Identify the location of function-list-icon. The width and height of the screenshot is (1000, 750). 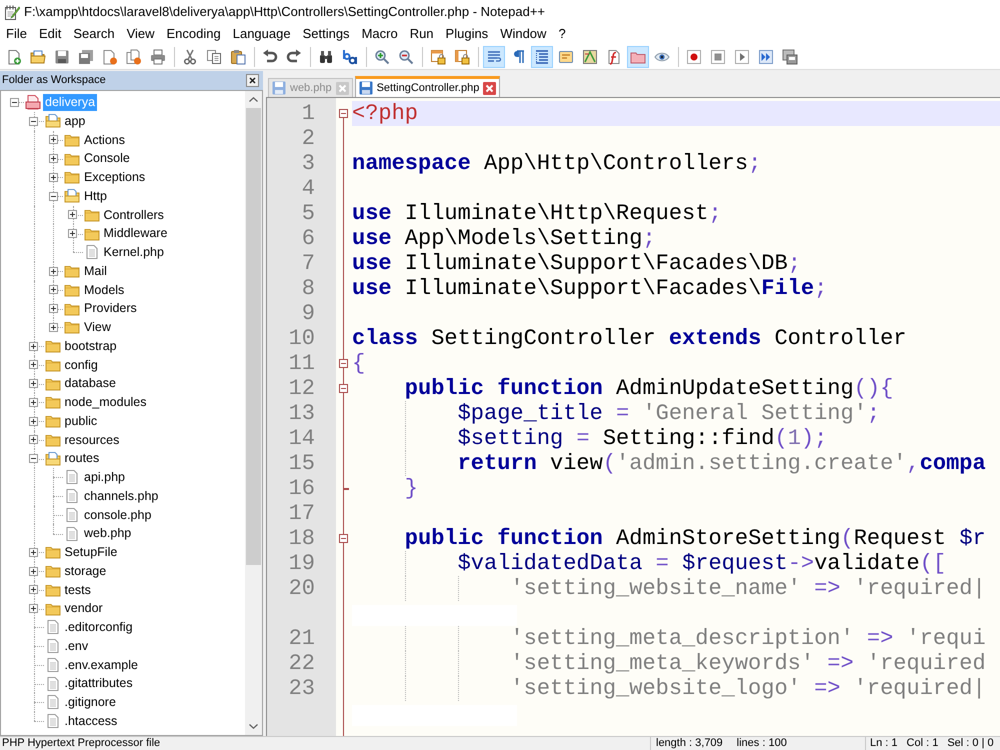
(614, 56).